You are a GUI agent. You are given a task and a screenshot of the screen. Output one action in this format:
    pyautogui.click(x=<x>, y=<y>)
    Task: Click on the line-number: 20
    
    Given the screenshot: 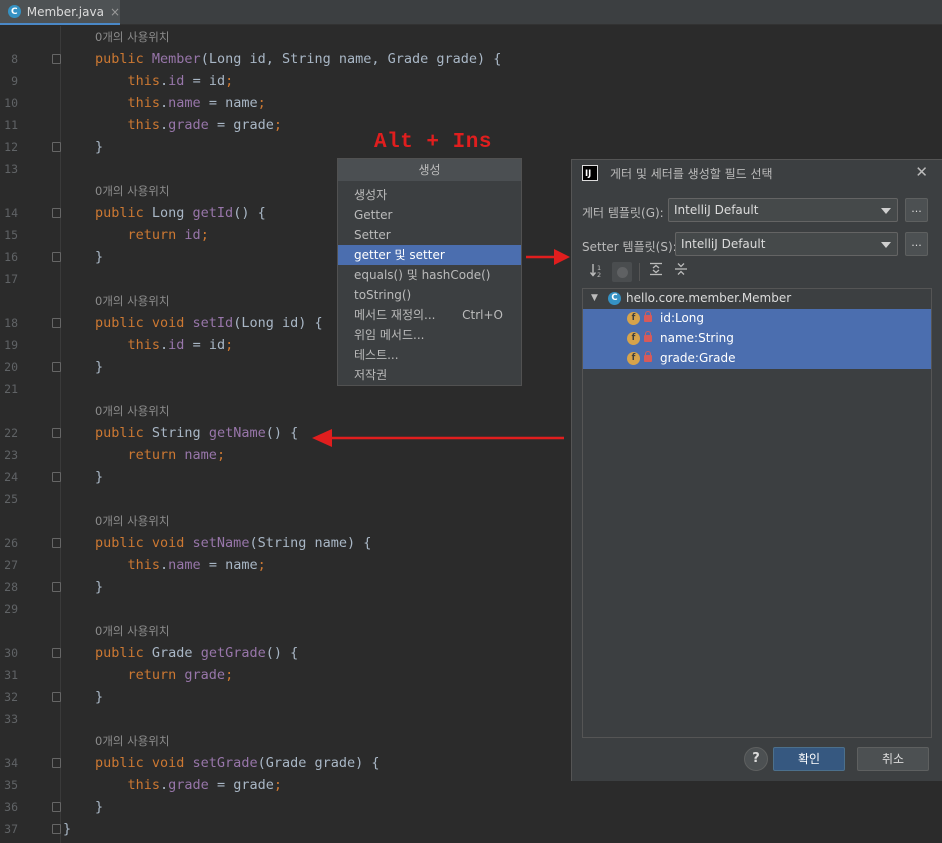 What is the action you would take?
    pyautogui.click(x=11, y=367)
    